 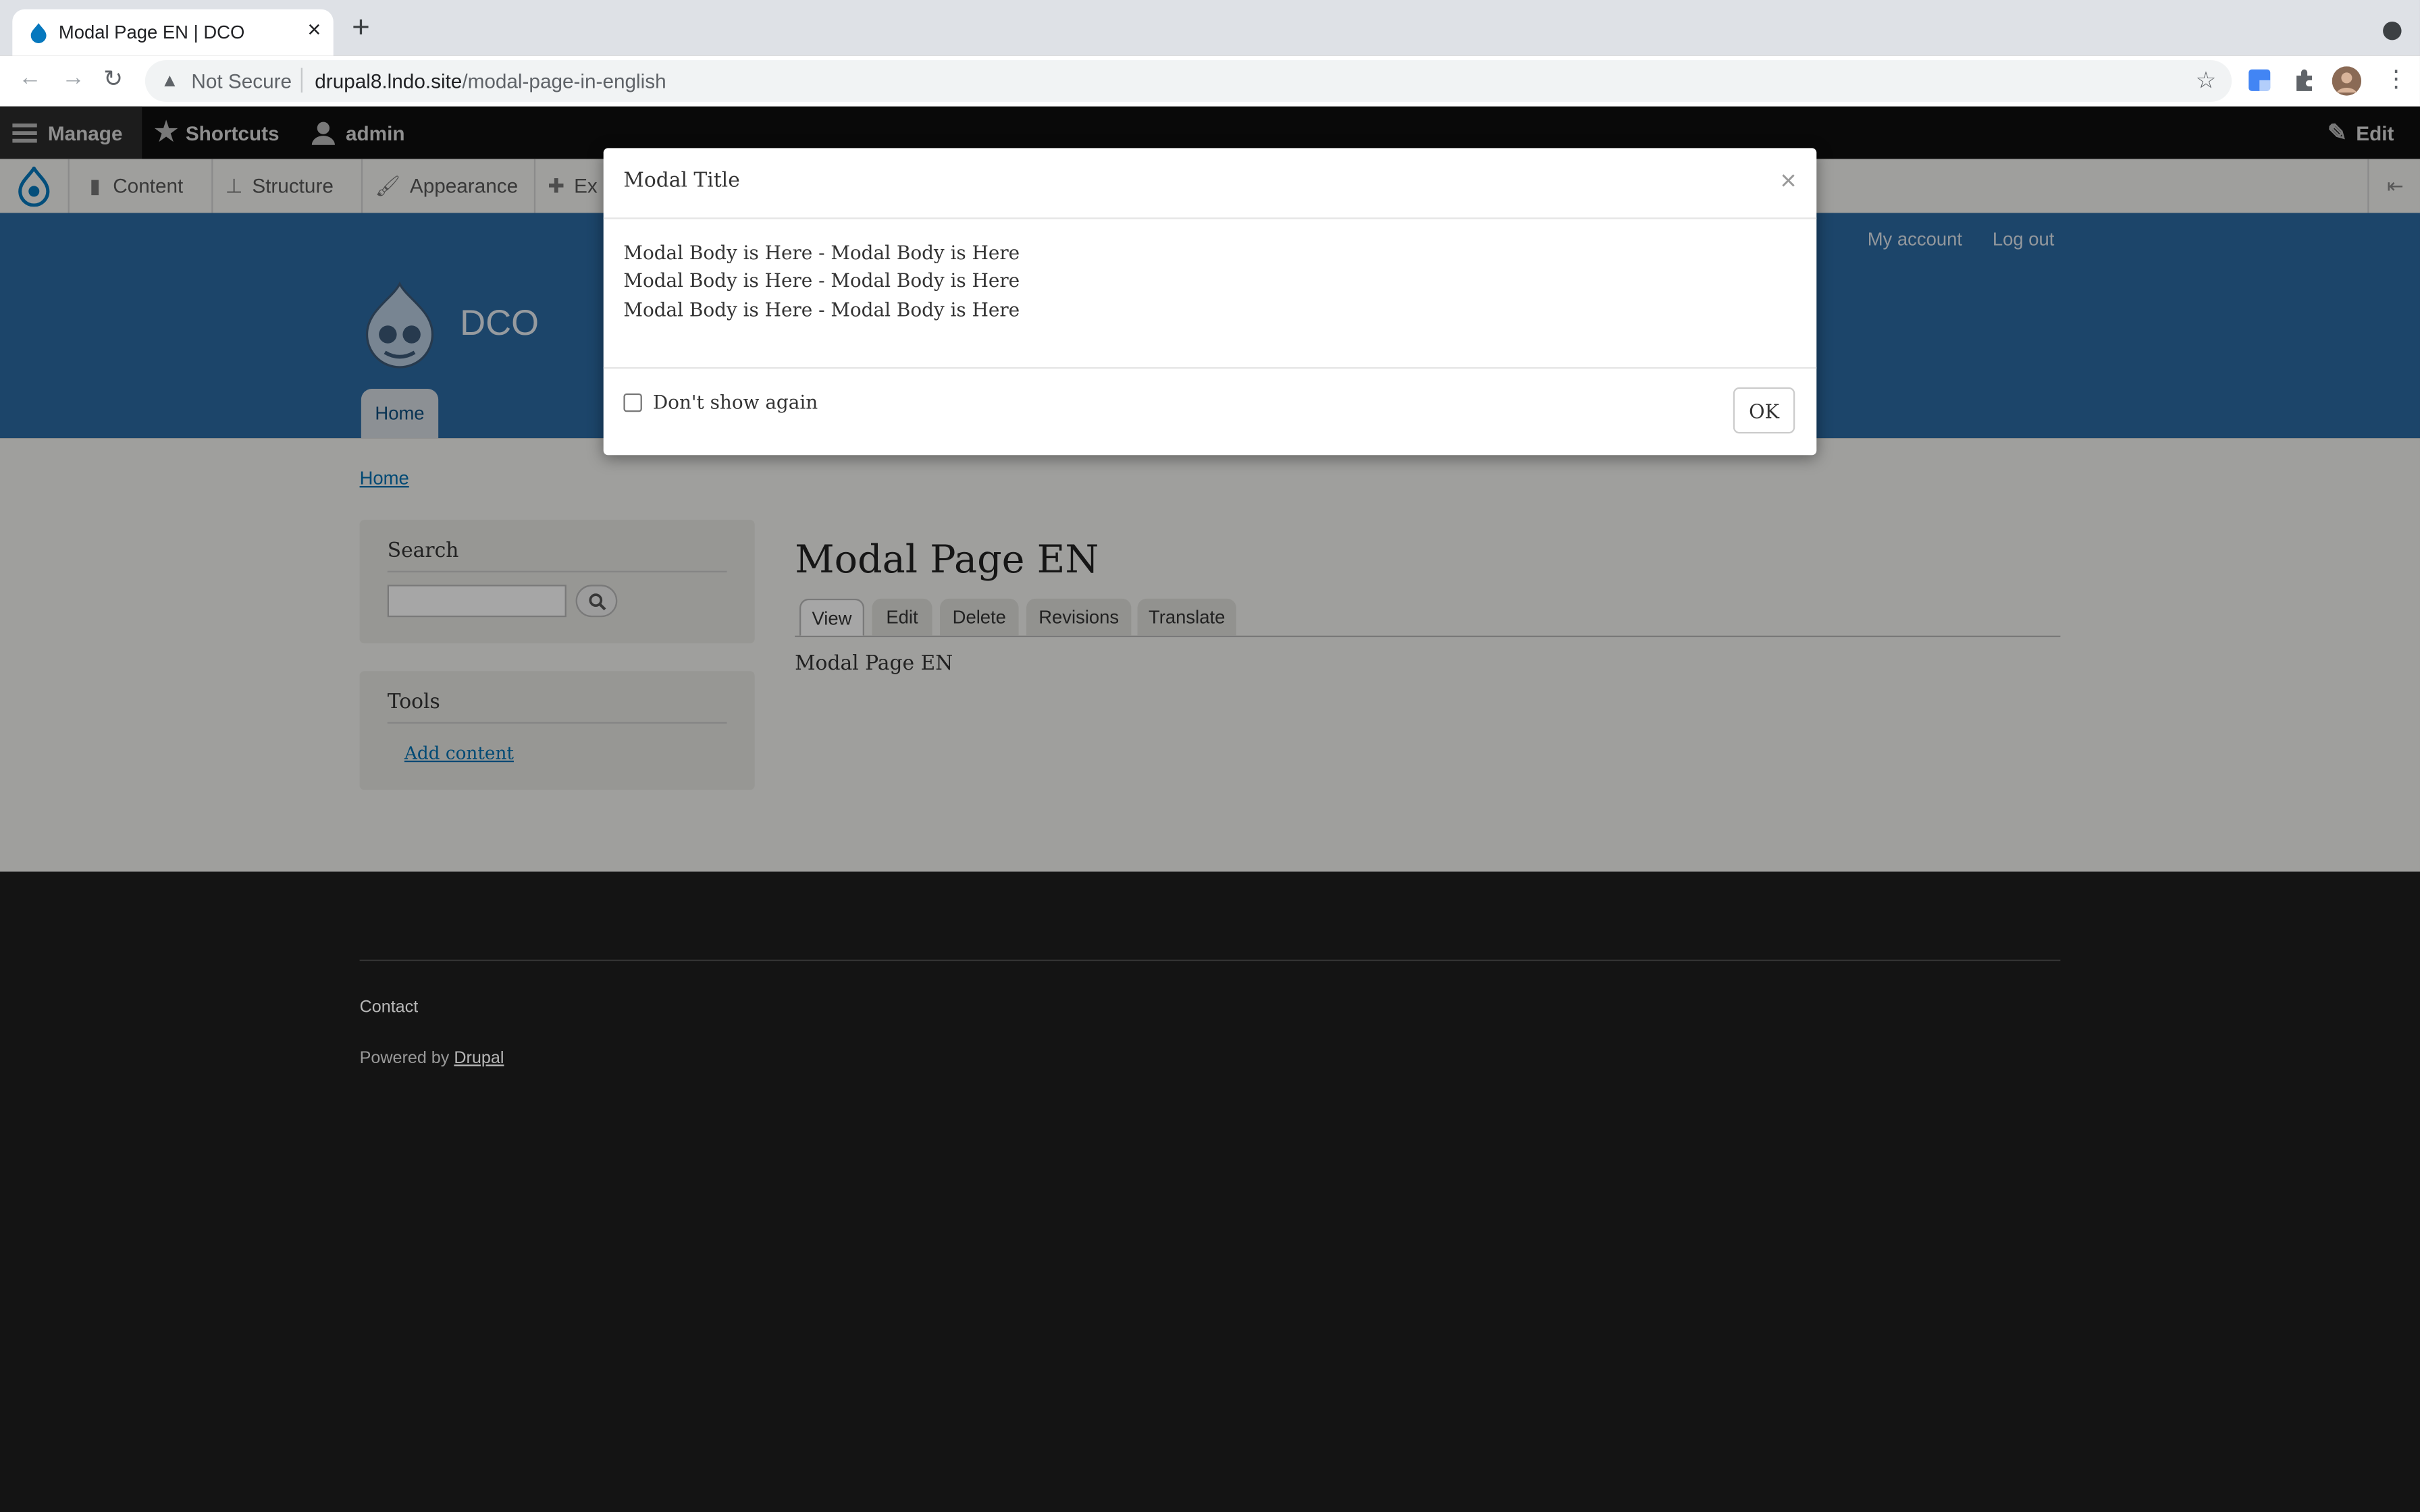 What do you see at coordinates (2206, 80) in the screenshot?
I see `bookmark-star-icon: ☆` at bounding box center [2206, 80].